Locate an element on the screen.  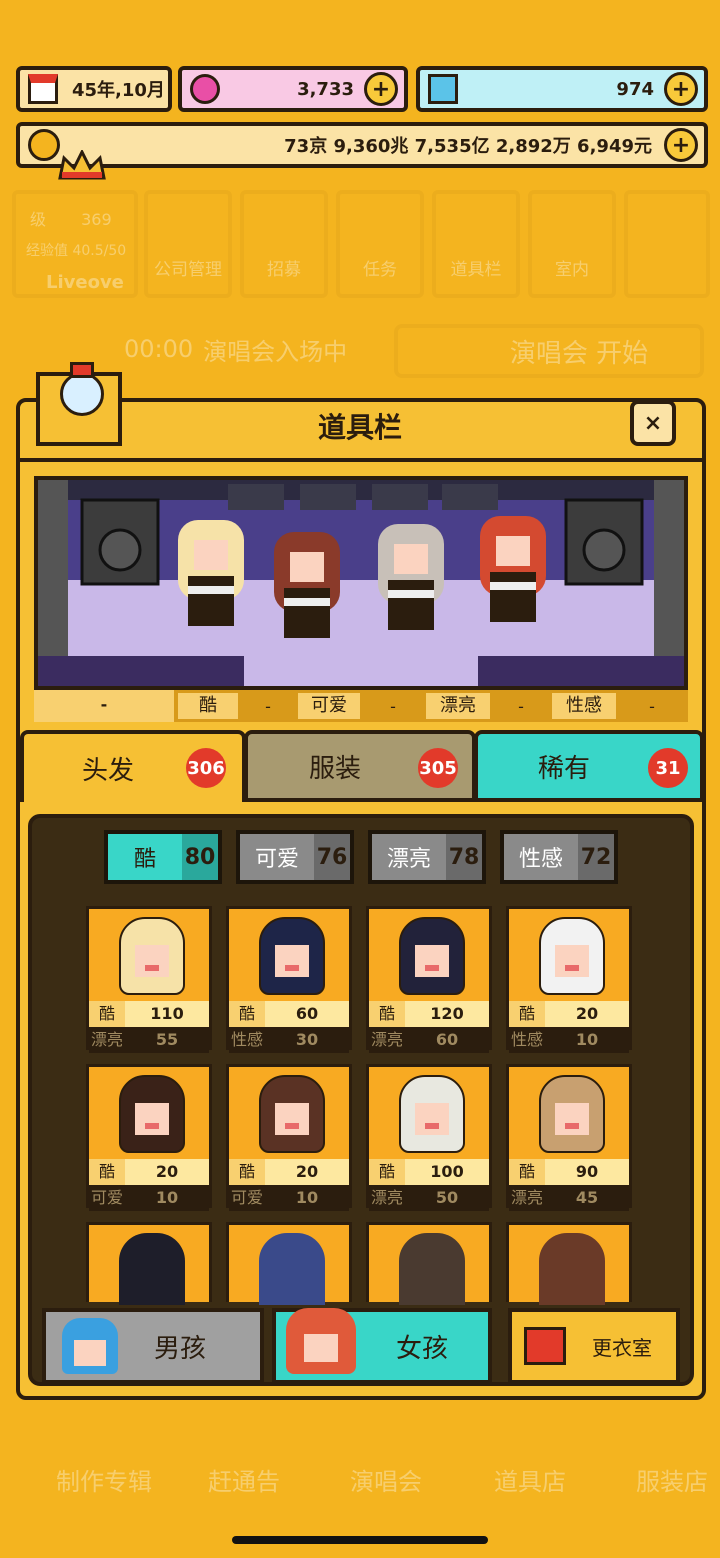
menu-inventory: 道具栏 is located at coordinates (476, 244).